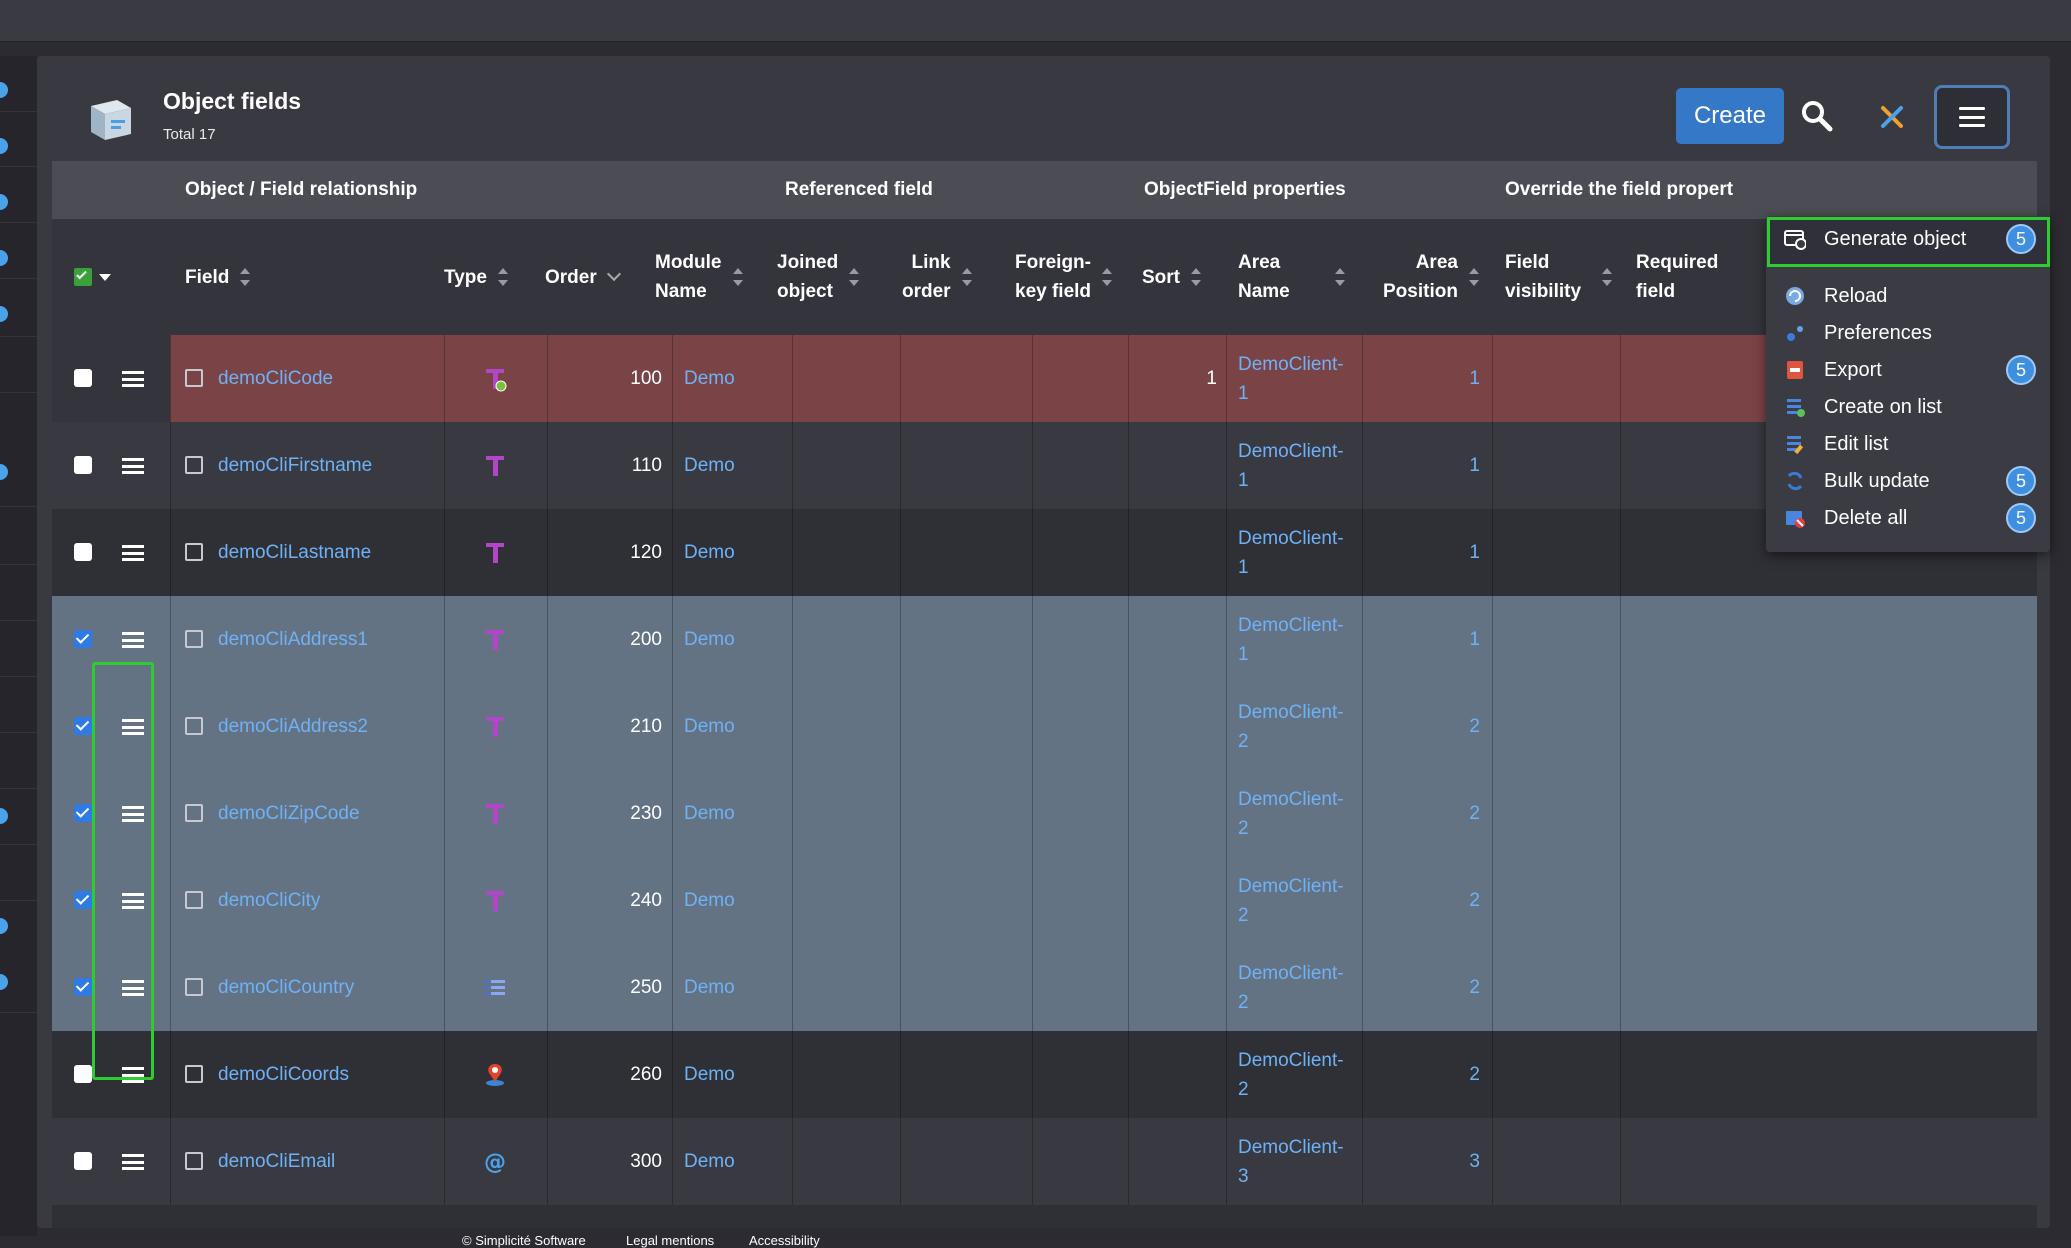  I want to click on menu-item-create-on-list: Create on list, so click(1908, 407).